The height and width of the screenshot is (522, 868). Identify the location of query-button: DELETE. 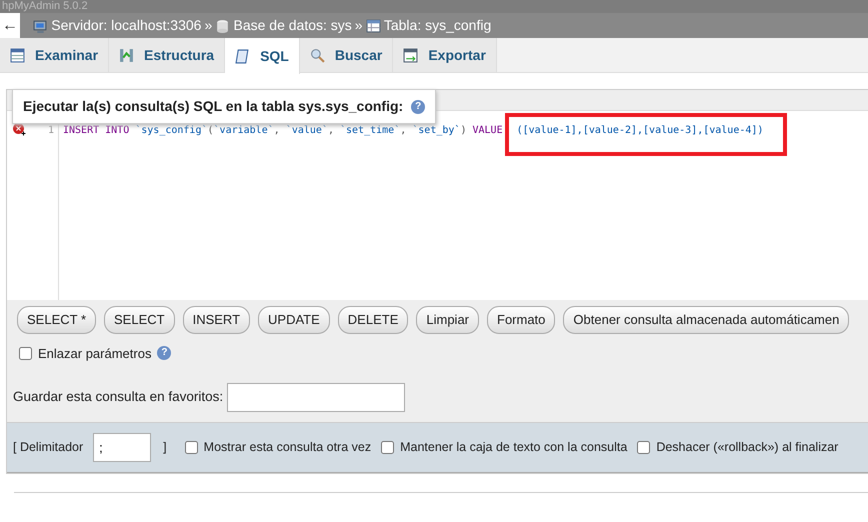
(373, 320).